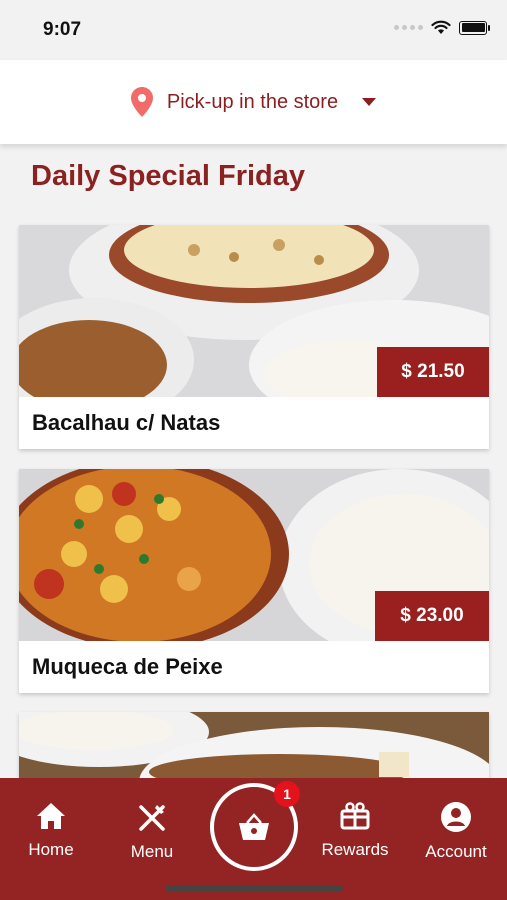  Describe the element at coordinates (433, 372) in the screenshot. I see `price-tag: $ 21.50` at that location.